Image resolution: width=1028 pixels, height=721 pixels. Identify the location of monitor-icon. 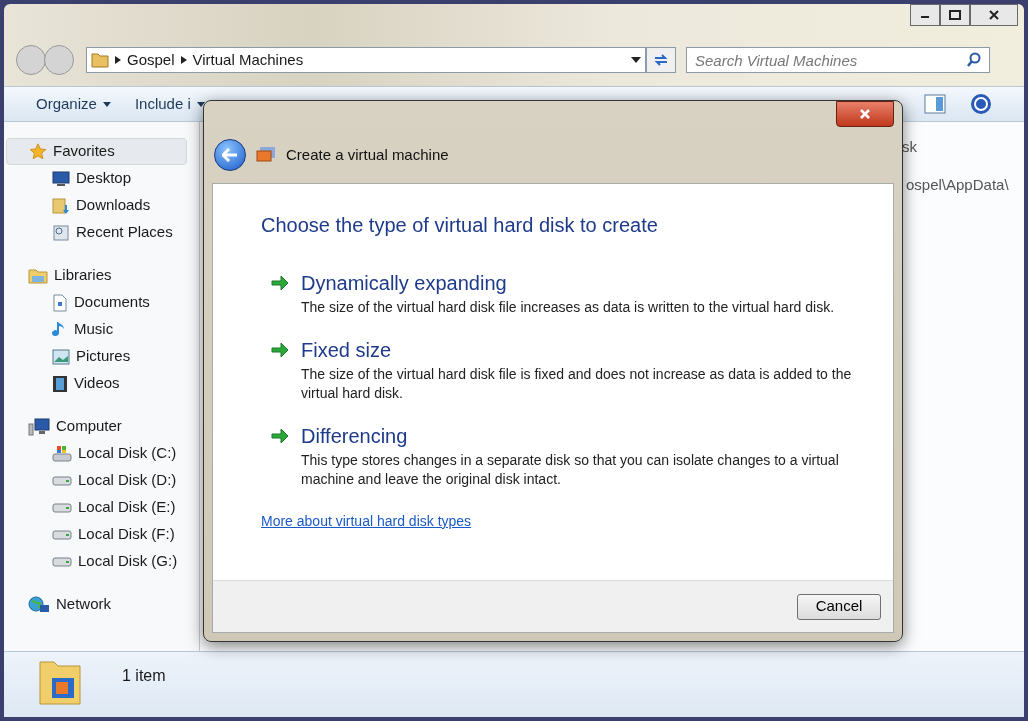
(61, 178).